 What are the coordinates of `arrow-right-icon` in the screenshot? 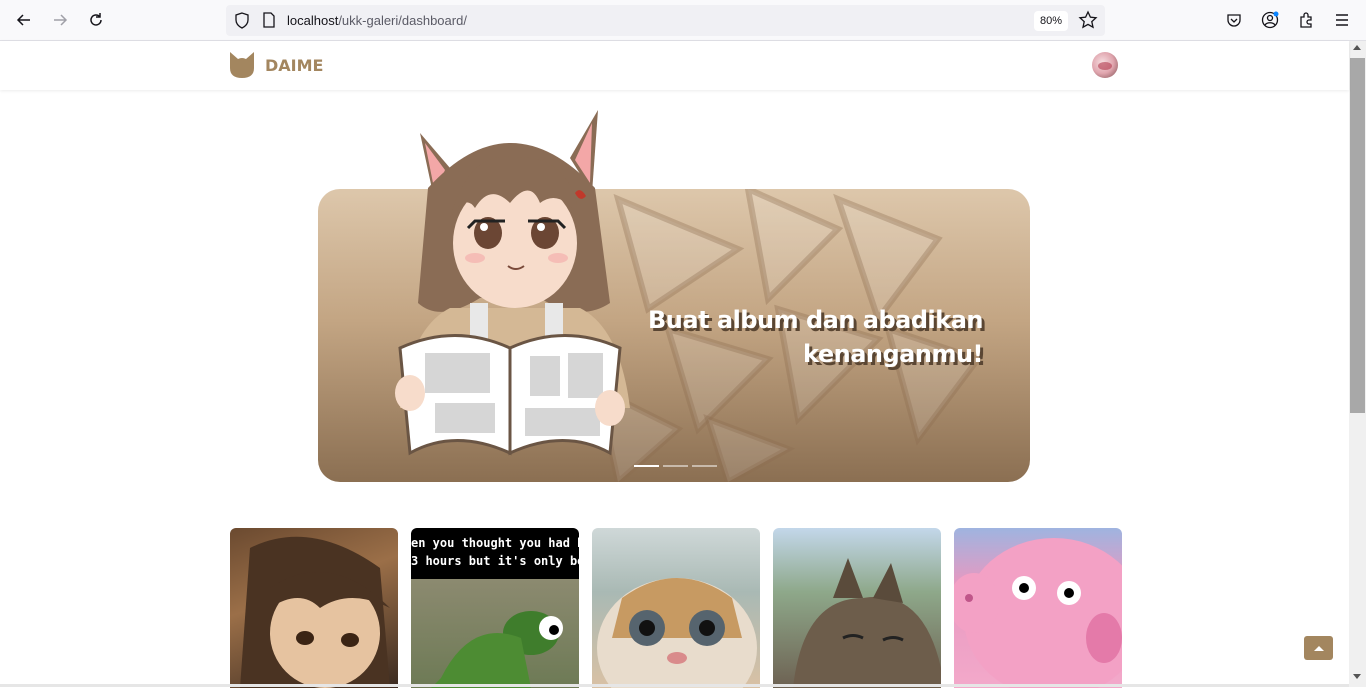 It's located at (61, 20).